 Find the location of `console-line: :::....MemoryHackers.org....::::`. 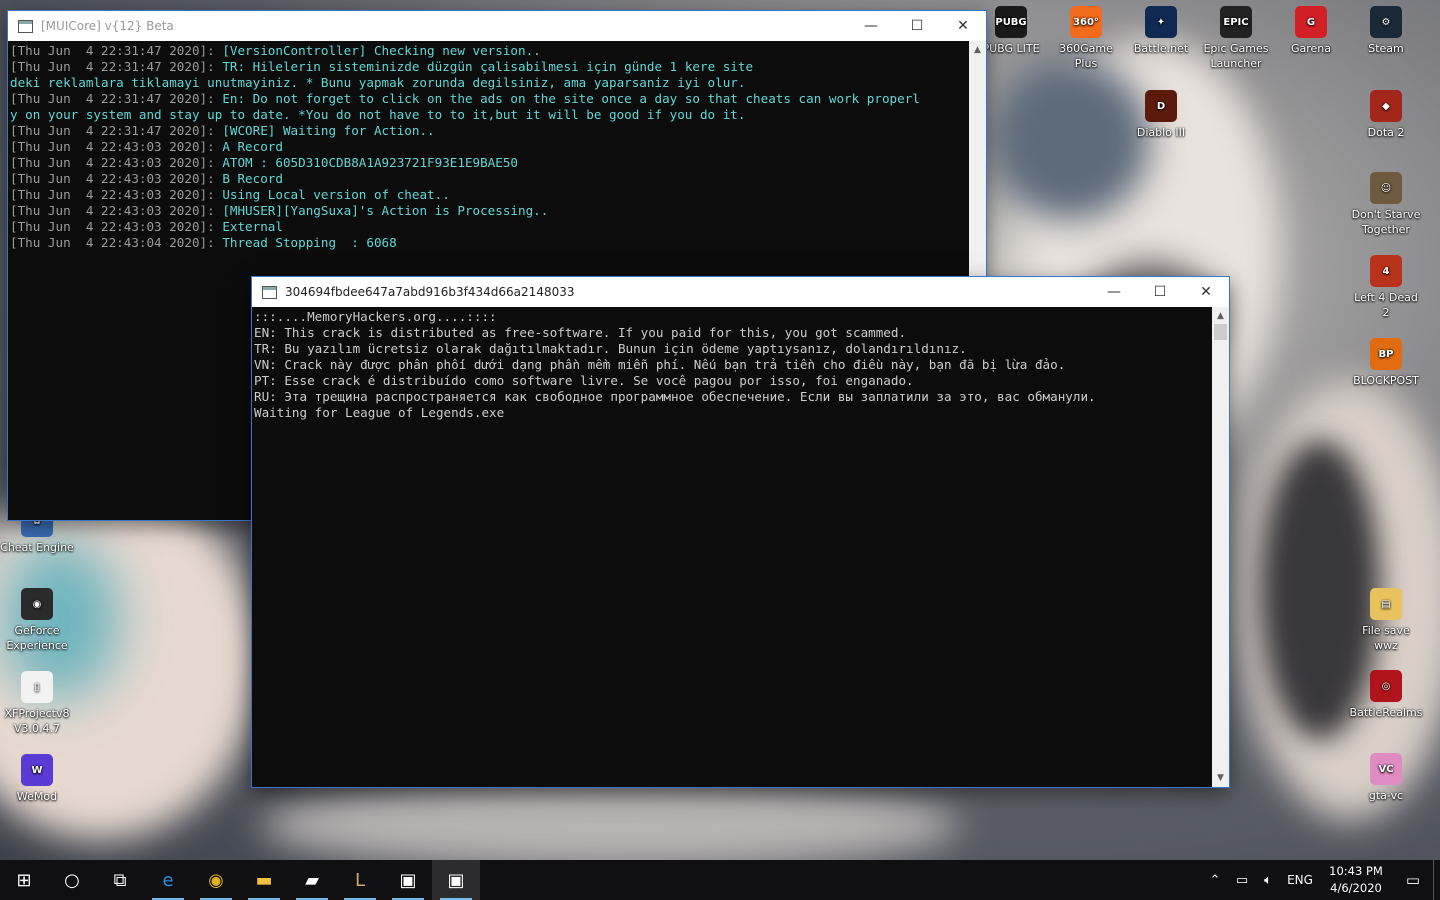

console-line: :::....MemoryHackers.org....:::: is located at coordinates (375, 316).